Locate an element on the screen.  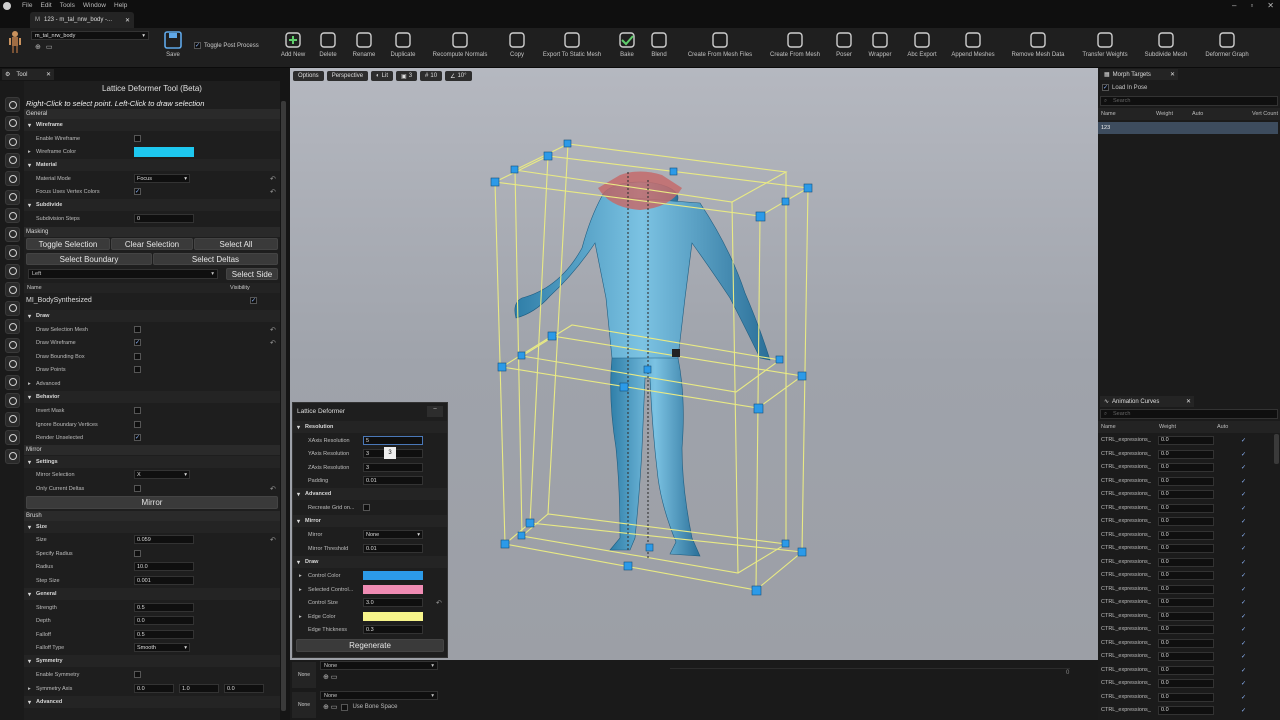
viewport-options-button: Options is located at coordinates (308, 76).